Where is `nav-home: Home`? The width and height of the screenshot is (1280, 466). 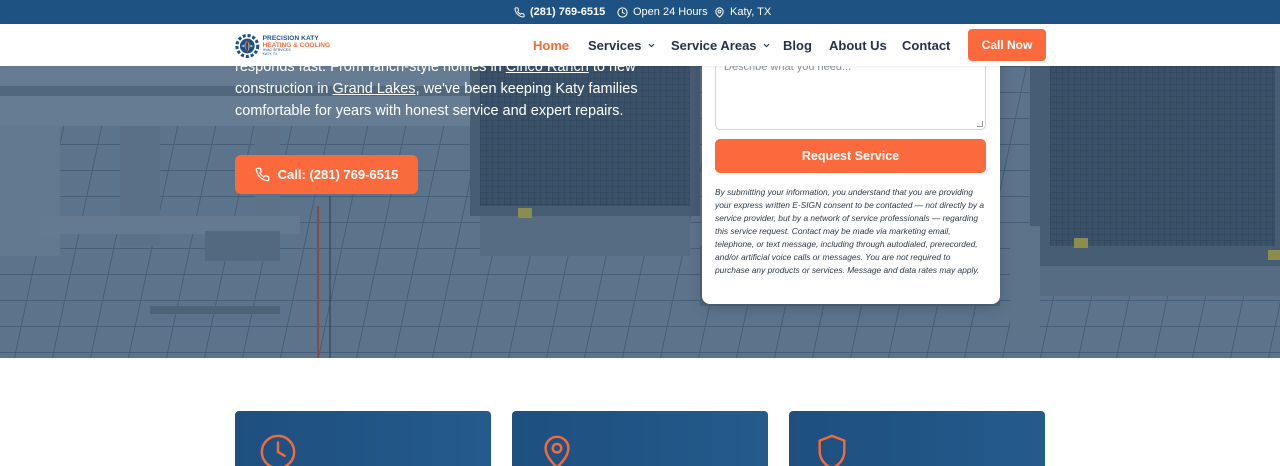
nav-home: Home is located at coordinates (551, 45).